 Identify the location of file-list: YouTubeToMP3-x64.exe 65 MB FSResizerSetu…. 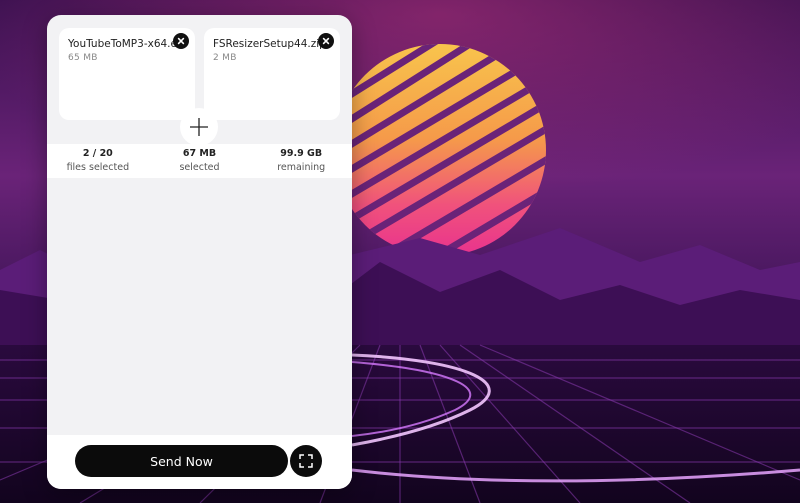
(199, 74).